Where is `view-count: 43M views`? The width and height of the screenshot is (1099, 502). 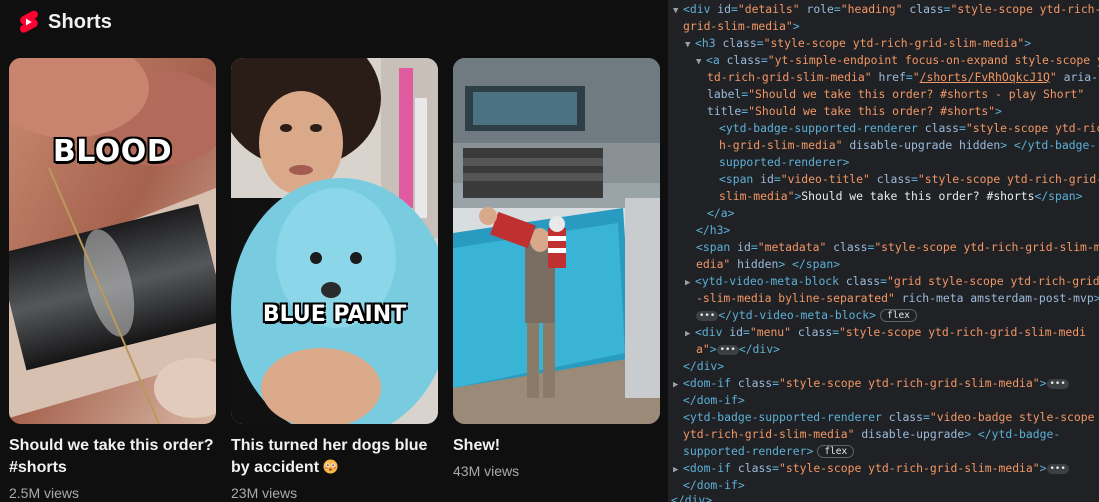 view-count: 43M views is located at coordinates (486, 471).